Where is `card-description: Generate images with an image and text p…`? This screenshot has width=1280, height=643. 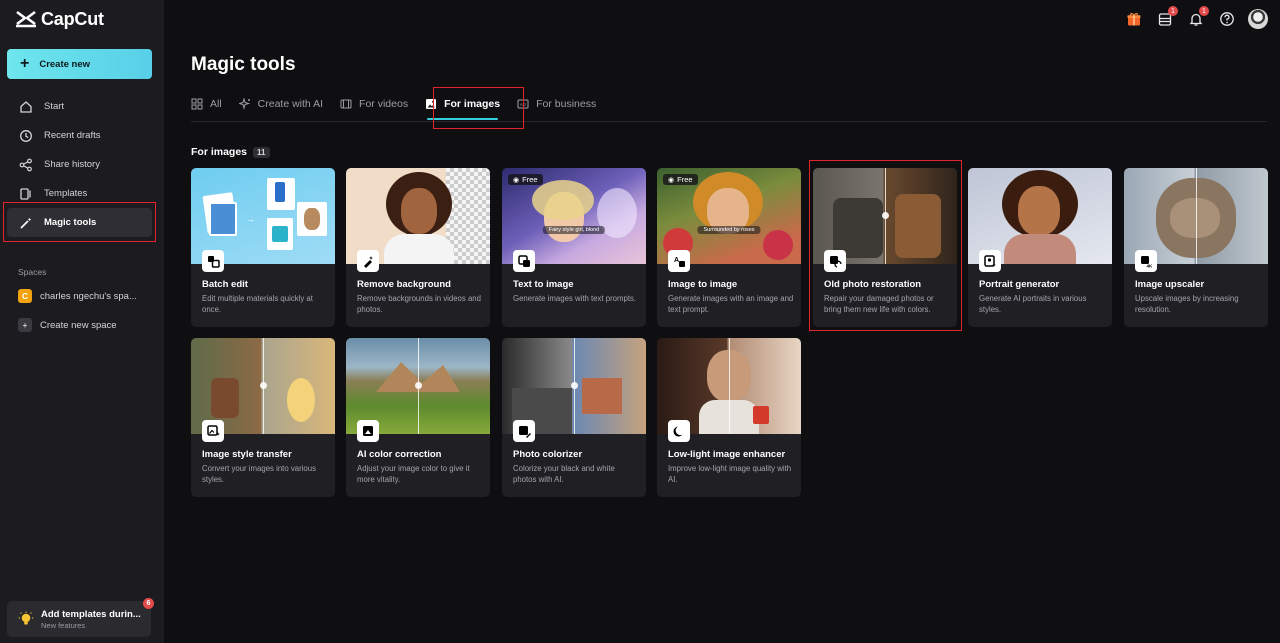
card-description: Generate images with an image and text p… is located at coordinates (731, 304).